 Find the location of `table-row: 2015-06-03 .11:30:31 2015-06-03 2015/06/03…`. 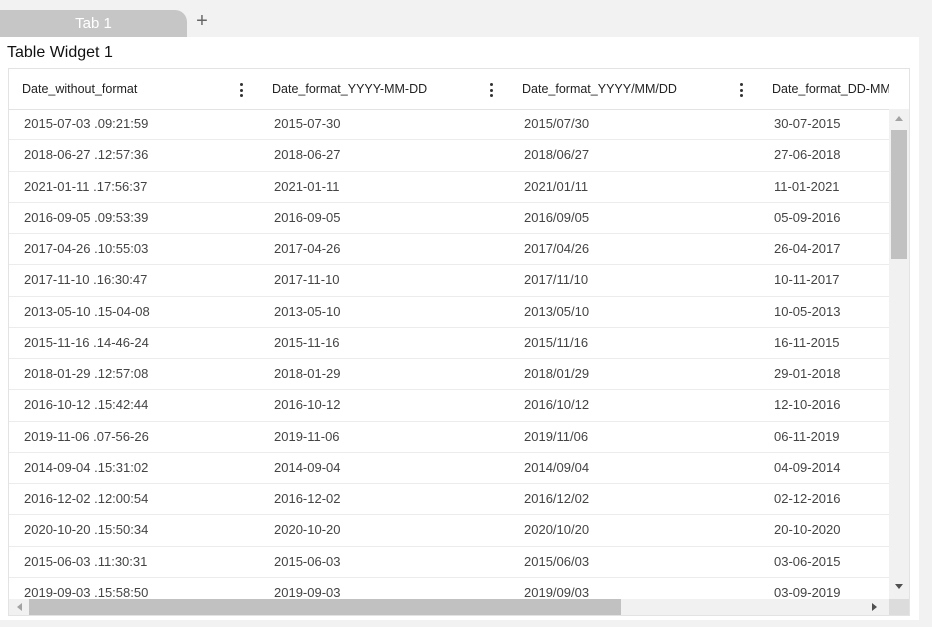

table-row: 2015-06-03 .11:30:31 2015-06-03 2015/06/03… is located at coordinates (449, 562).